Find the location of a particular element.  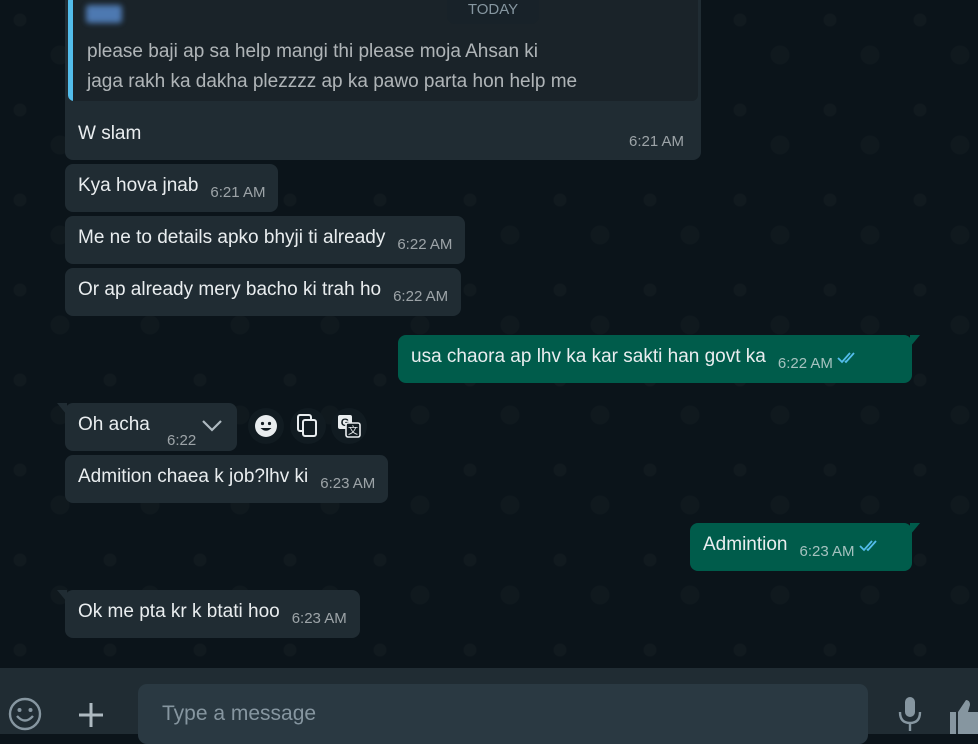

translate-button: G 文 is located at coordinates (349, 426).